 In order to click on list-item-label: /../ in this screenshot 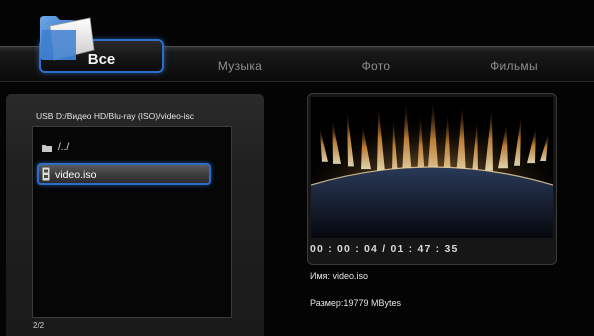, I will do `click(64, 147)`.